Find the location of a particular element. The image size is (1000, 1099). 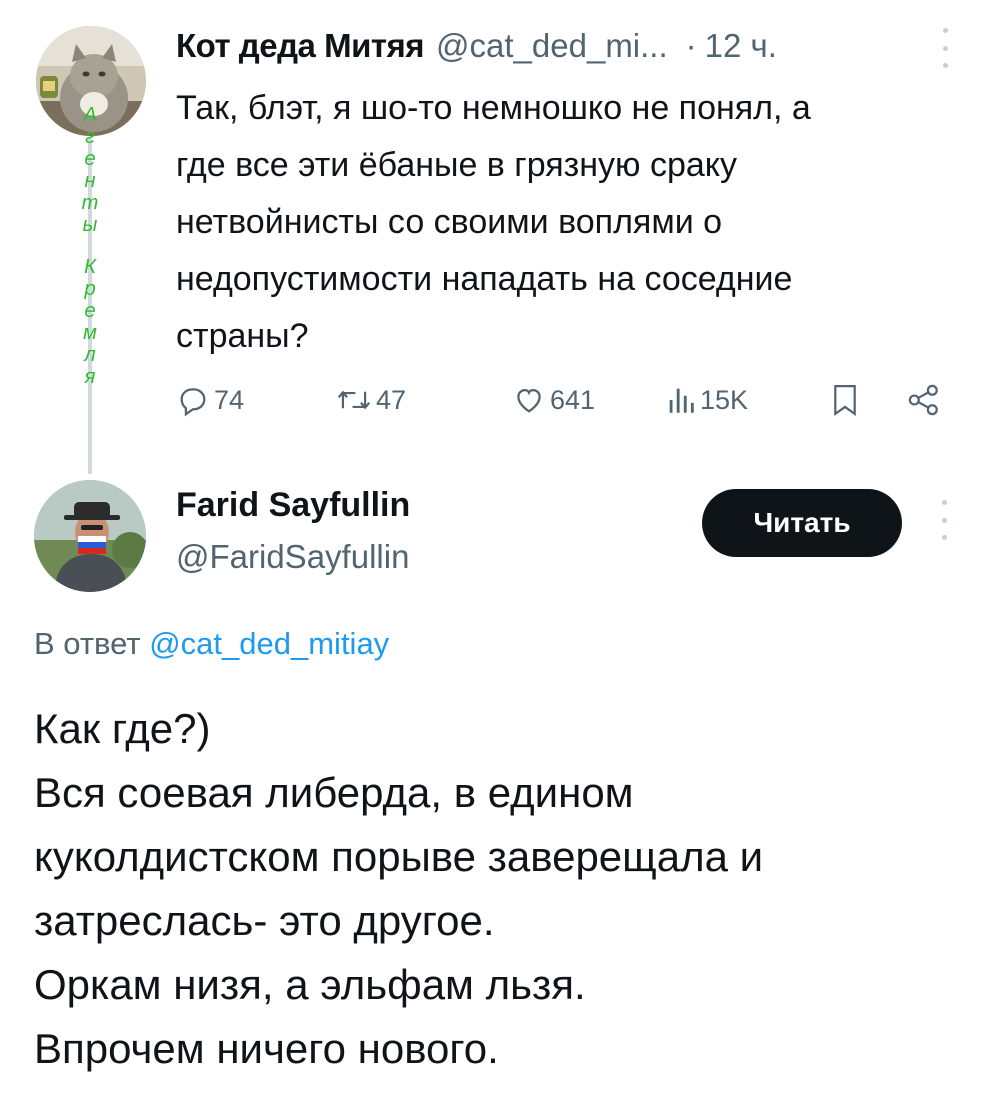

bookmark-icon is located at coordinates (845, 400).